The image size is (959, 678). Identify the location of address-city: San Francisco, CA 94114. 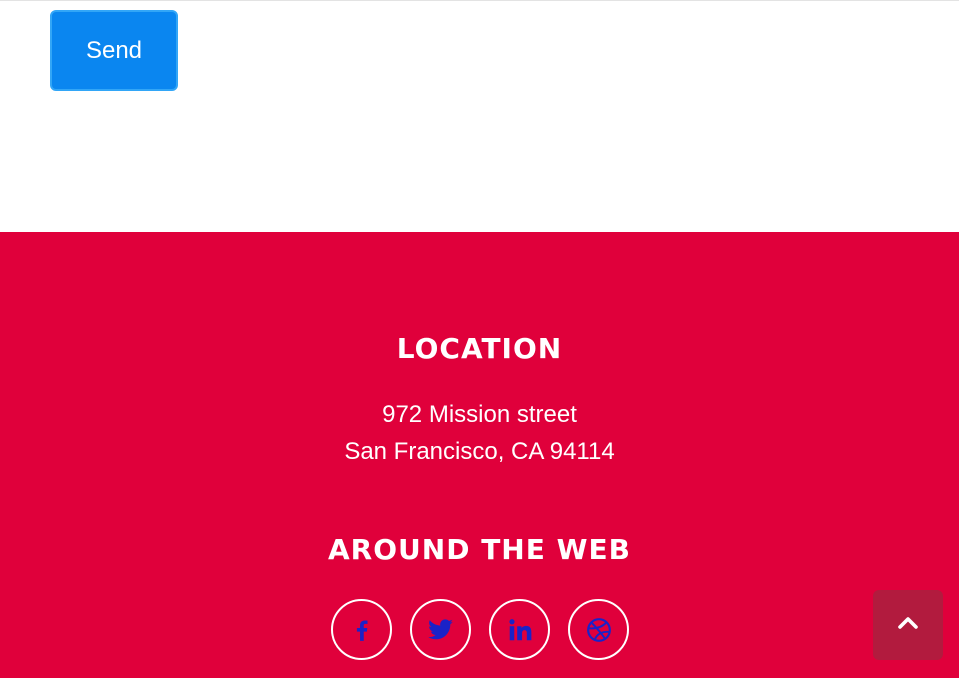
(479, 451).